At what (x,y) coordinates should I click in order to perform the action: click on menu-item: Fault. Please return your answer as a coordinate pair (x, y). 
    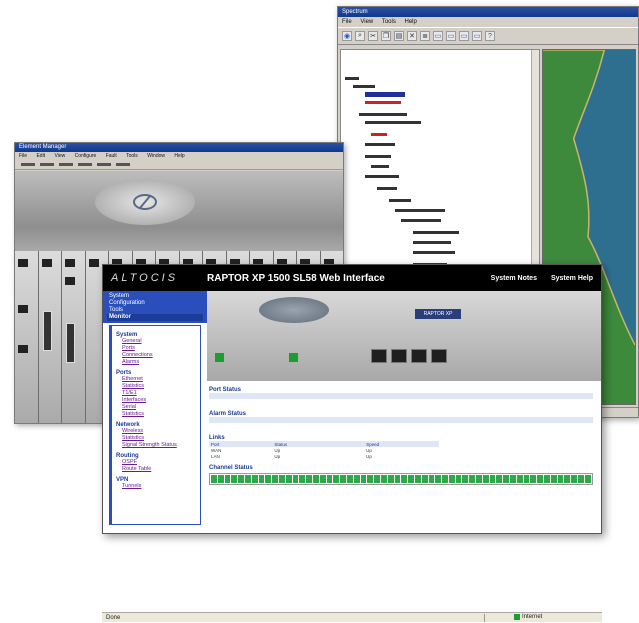
    Looking at the image, I should click on (111, 156).